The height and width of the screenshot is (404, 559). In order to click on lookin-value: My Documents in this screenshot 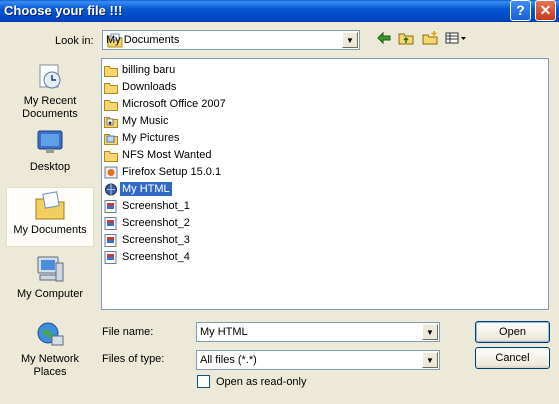, I will do `click(143, 40)`.